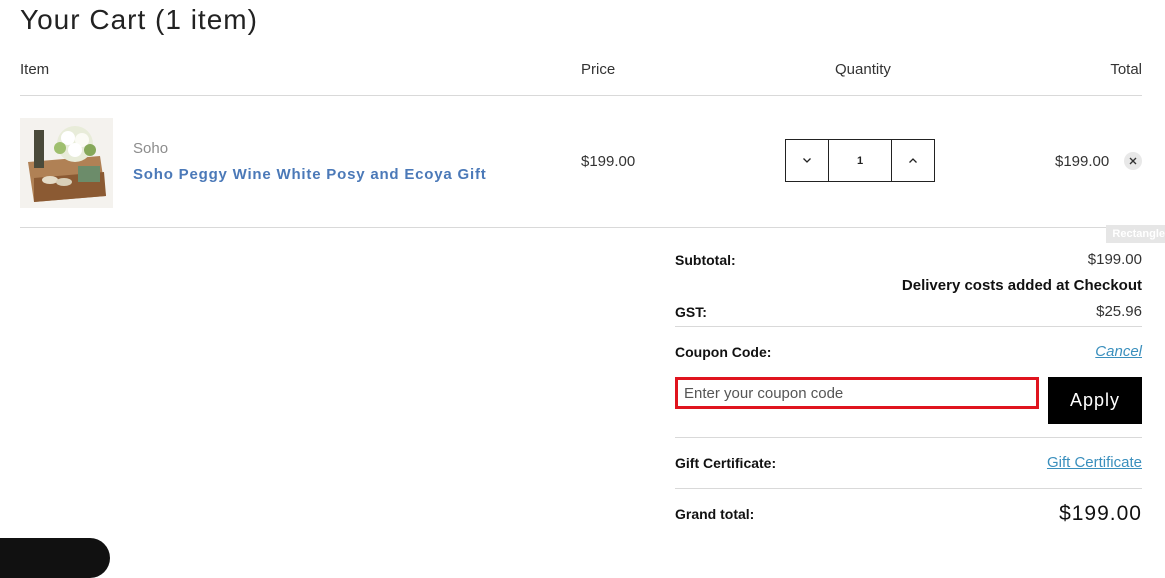  I want to click on increase-quantity-button, so click(912, 160).